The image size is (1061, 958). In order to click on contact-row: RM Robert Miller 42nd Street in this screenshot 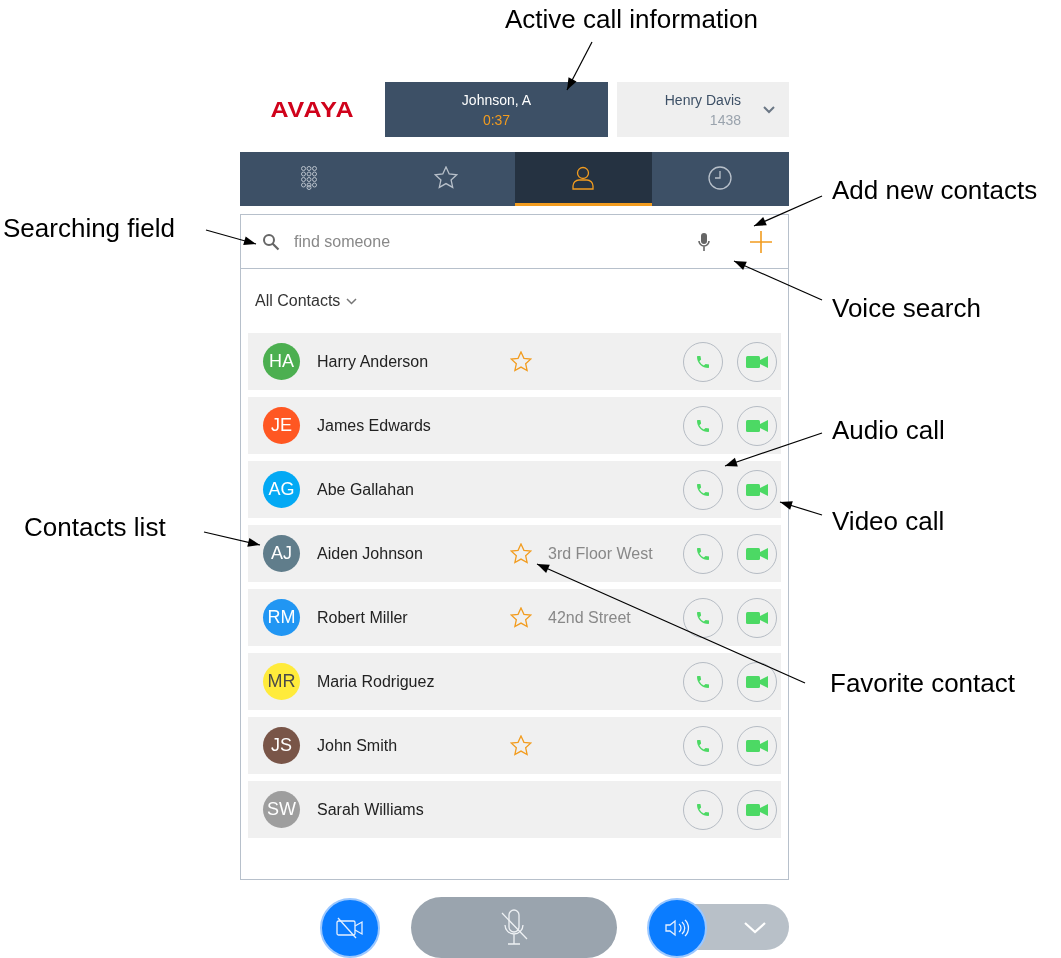, I will do `click(514, 617)`.